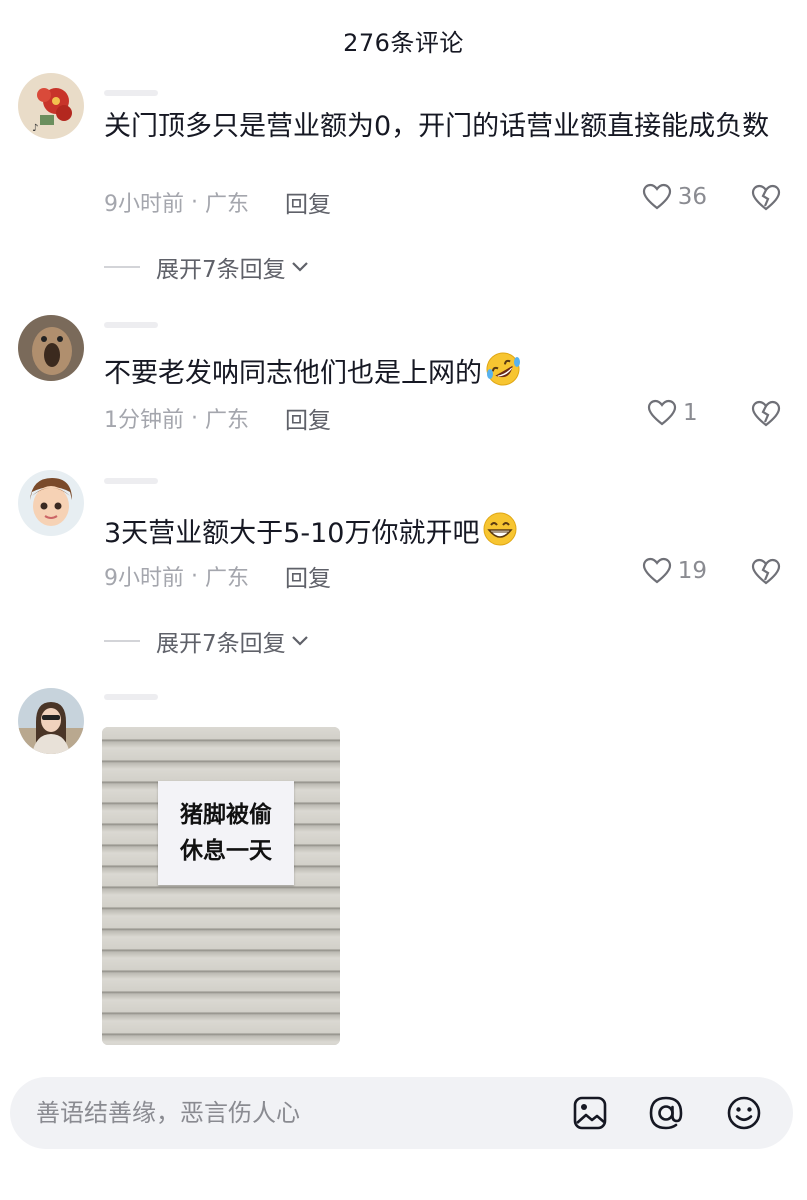 The height and width of the screenshot is (1200, 807). Describe the element at coordinates (226, 833) in the screenshot. I see `notice-paper: 猪脚被偷 休息一天` at that location.